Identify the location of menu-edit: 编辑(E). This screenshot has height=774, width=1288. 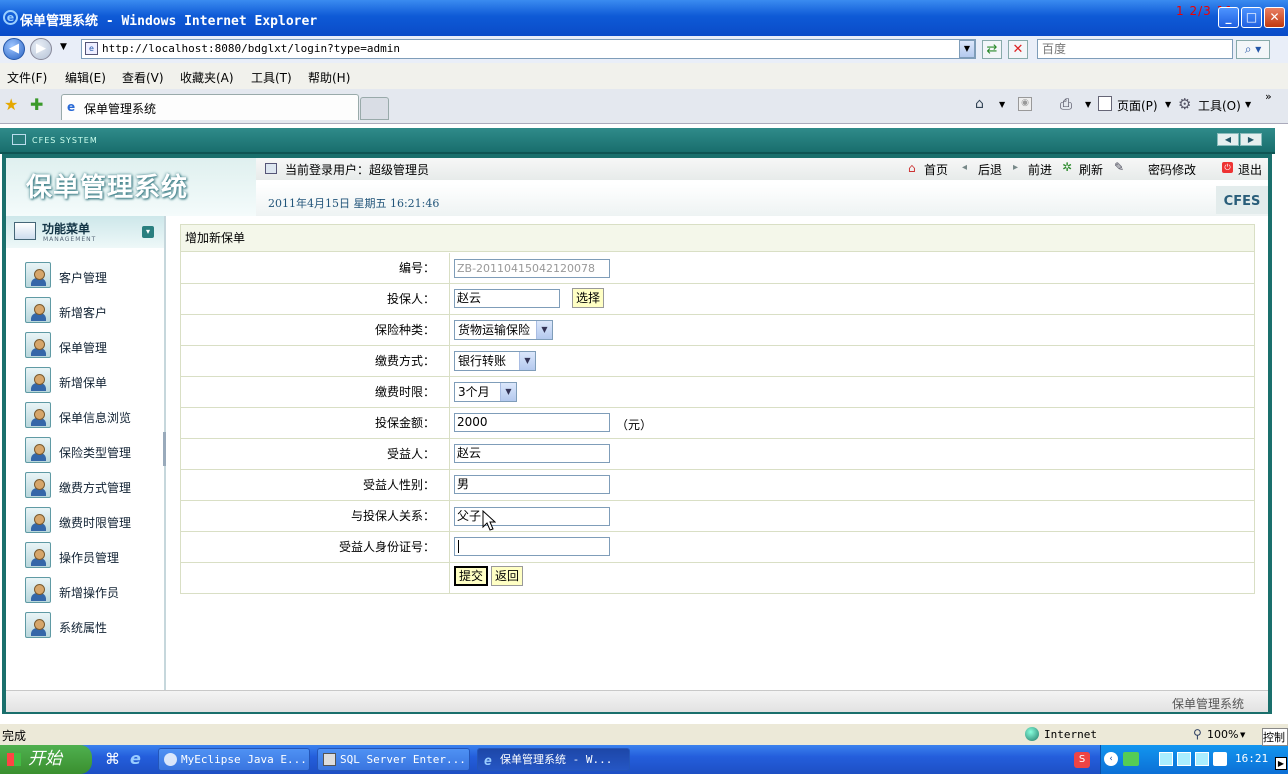
(85, 77).